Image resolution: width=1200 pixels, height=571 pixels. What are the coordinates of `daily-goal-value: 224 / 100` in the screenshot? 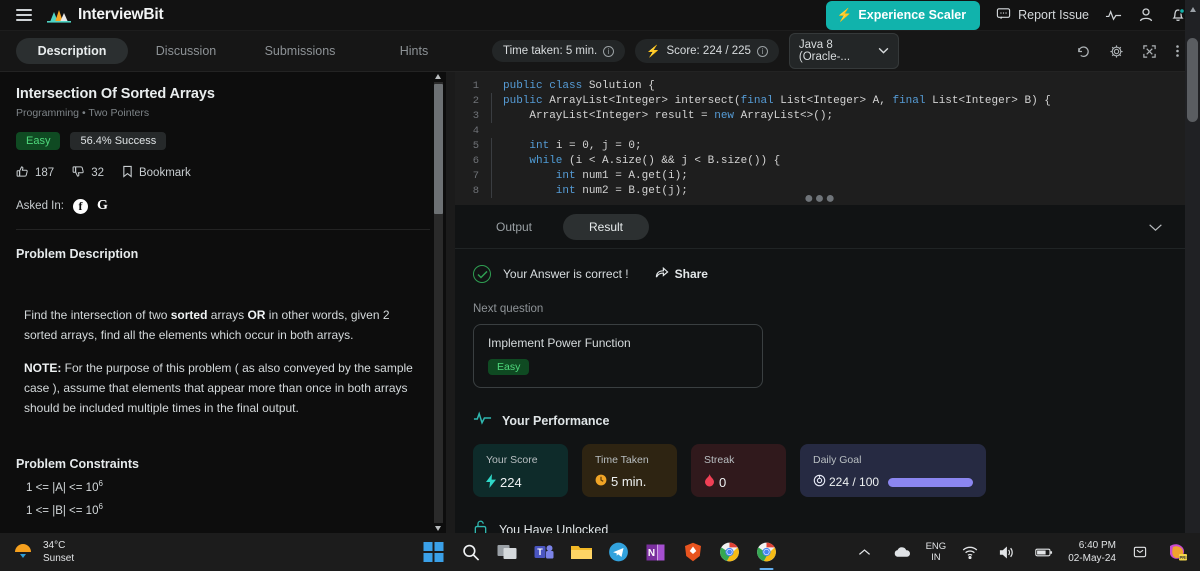 It's located at (854, 482).